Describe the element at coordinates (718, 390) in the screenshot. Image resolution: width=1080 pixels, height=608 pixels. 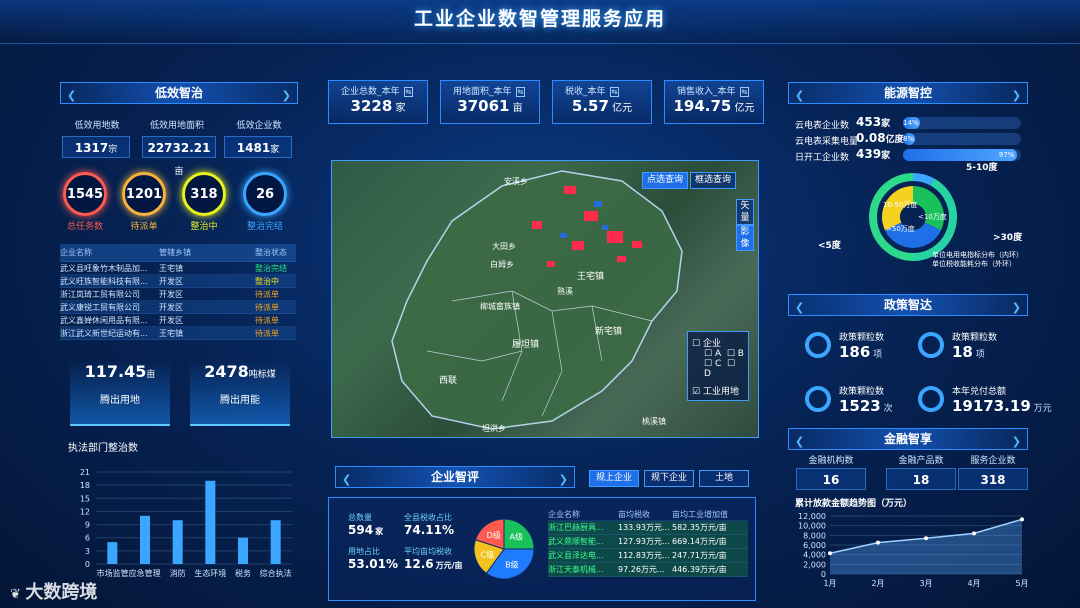
I see `legend-land: ☑ 工业用地` at that location.